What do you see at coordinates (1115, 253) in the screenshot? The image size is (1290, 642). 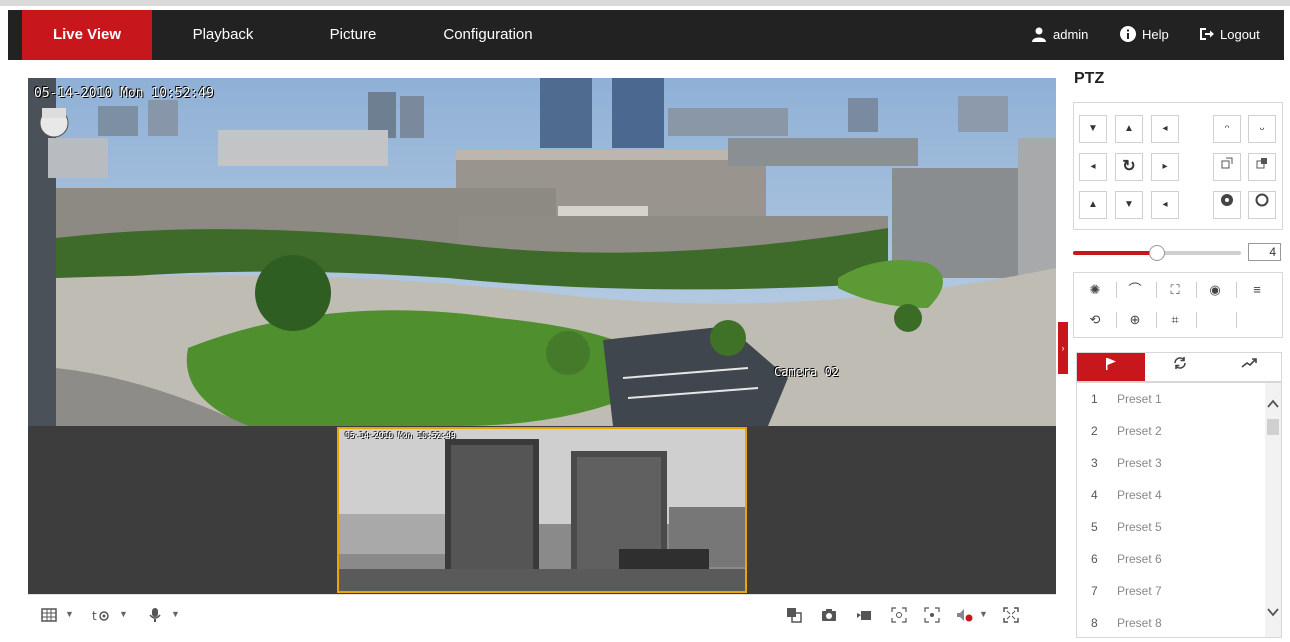 I see `ptz-speed-fill` at bounding box center [1115, 253].